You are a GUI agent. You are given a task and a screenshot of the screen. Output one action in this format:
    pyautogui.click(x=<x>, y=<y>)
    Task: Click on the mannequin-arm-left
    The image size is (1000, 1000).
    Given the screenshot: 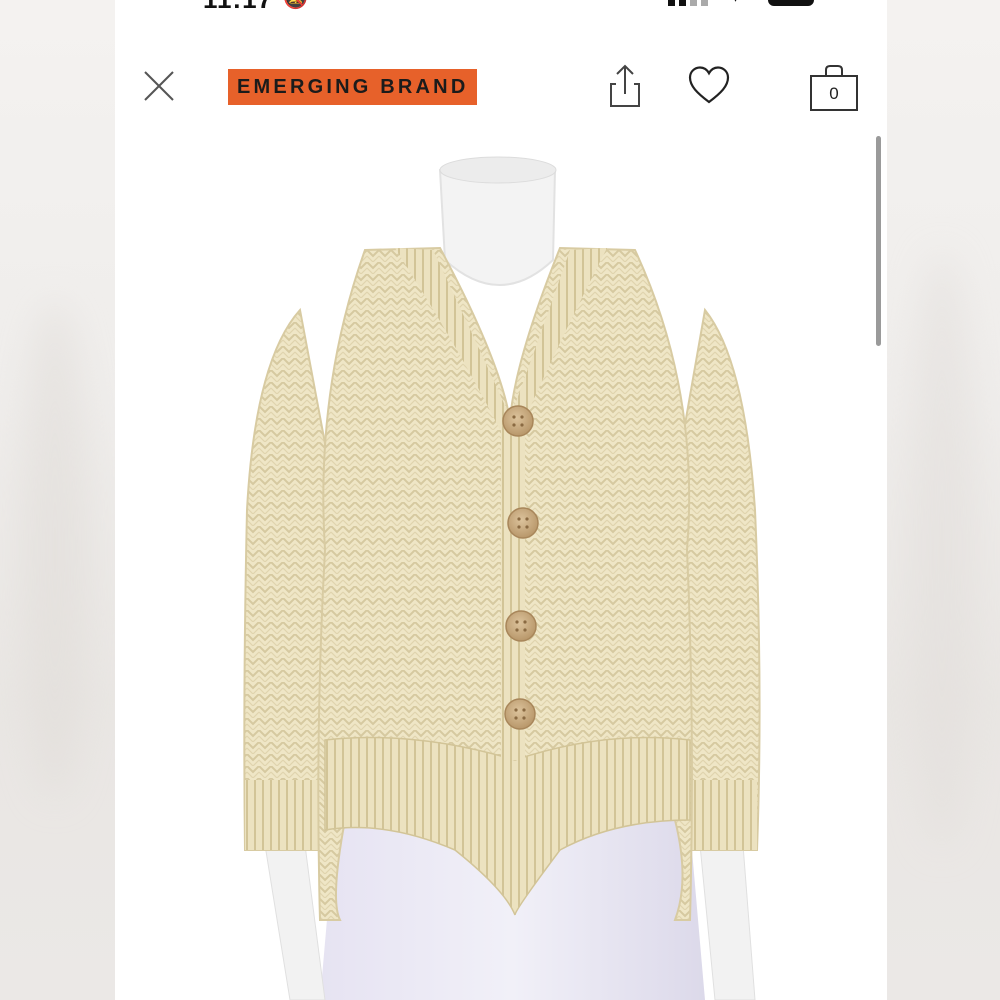 What is the action you would take?
    pyautogui.click(x=295, y=922)
    